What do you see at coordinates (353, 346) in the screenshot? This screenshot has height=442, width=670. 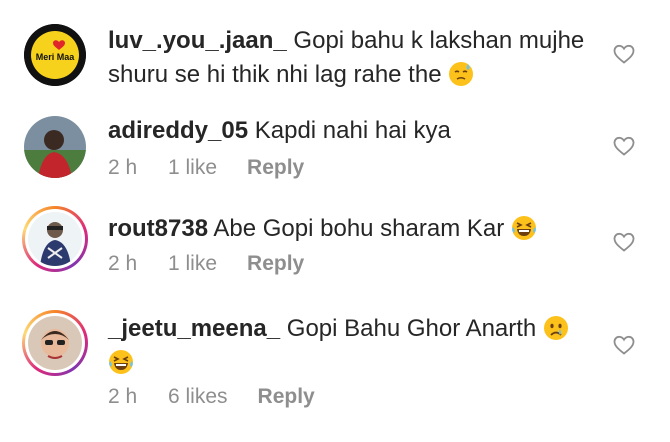 I see `comment-text: _jeetu_meena_ Gopi Bahu Ghor Anarth` at bounding box center [353, 346].